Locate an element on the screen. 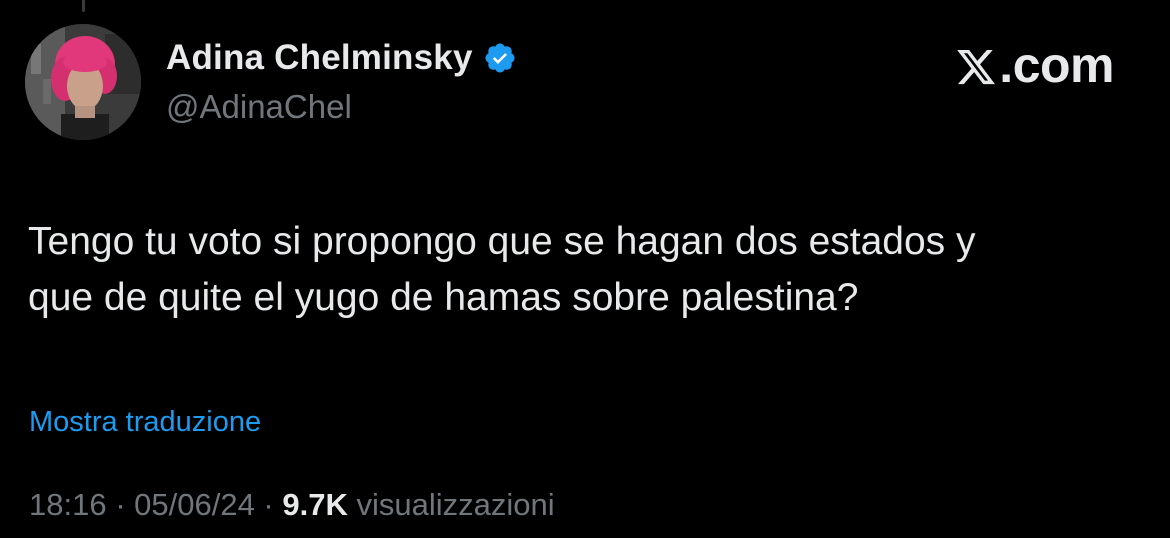 The height and width of the screenshot is (538, 1170). thread-connector-line is located at coordinates (83, 6).